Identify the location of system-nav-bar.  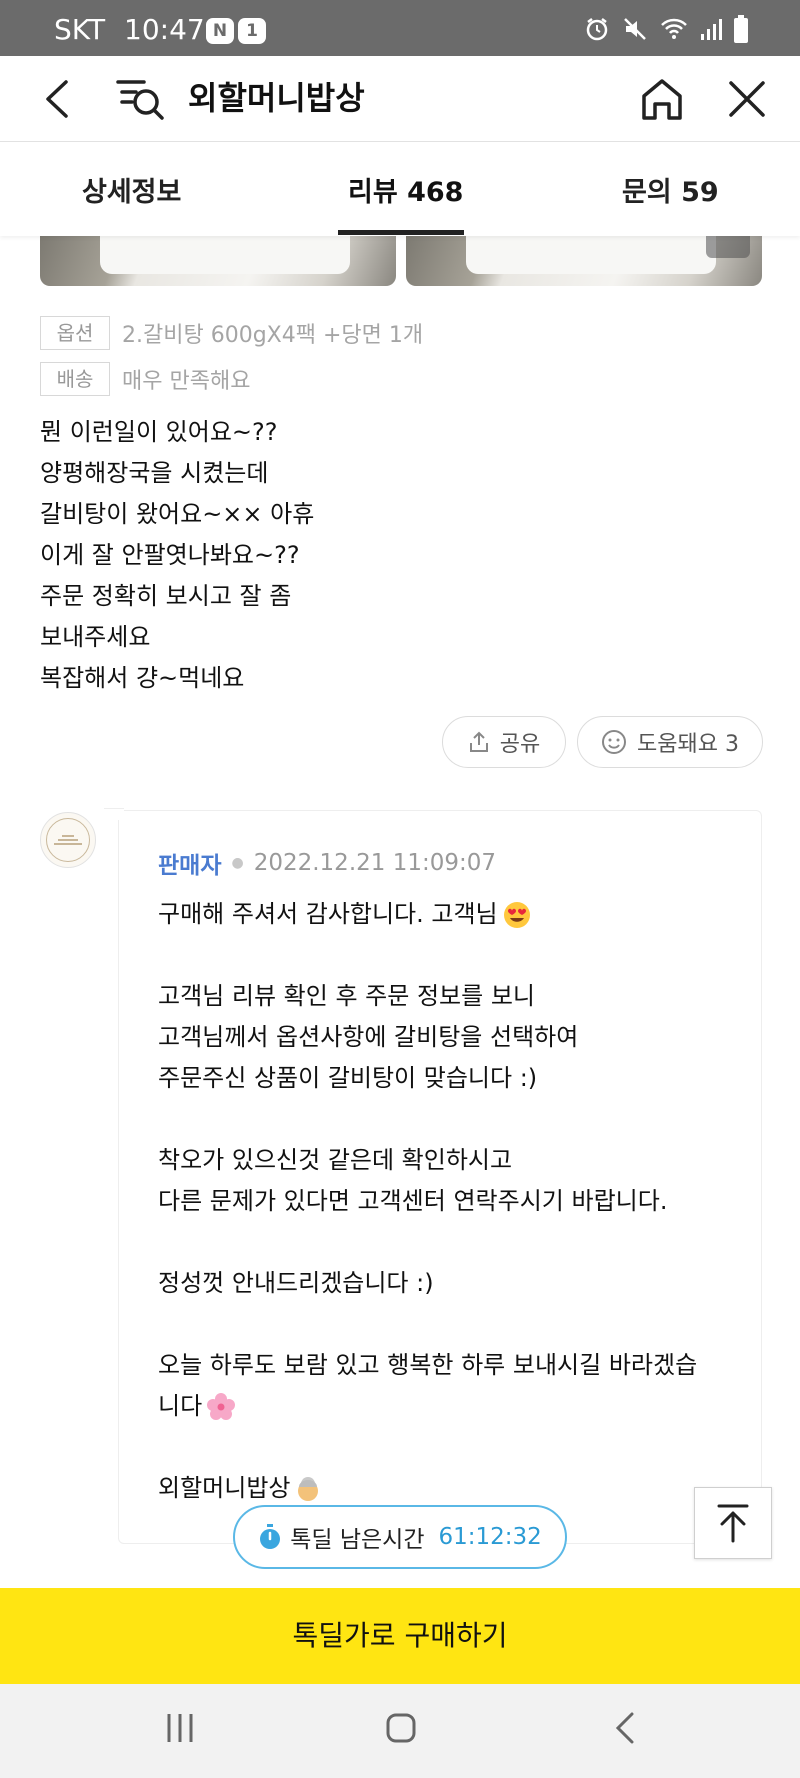
(400, 1731).